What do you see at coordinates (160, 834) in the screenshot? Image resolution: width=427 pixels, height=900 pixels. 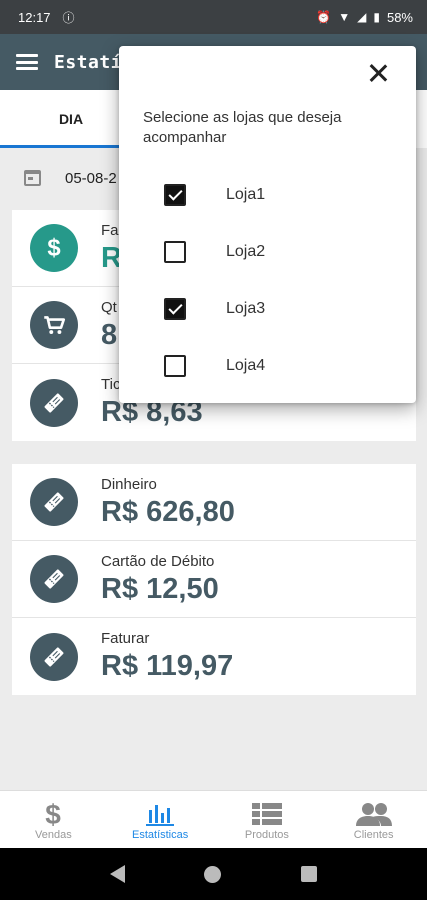 I see `nav-label: Estatísticas` at bounding box center [160, 834].